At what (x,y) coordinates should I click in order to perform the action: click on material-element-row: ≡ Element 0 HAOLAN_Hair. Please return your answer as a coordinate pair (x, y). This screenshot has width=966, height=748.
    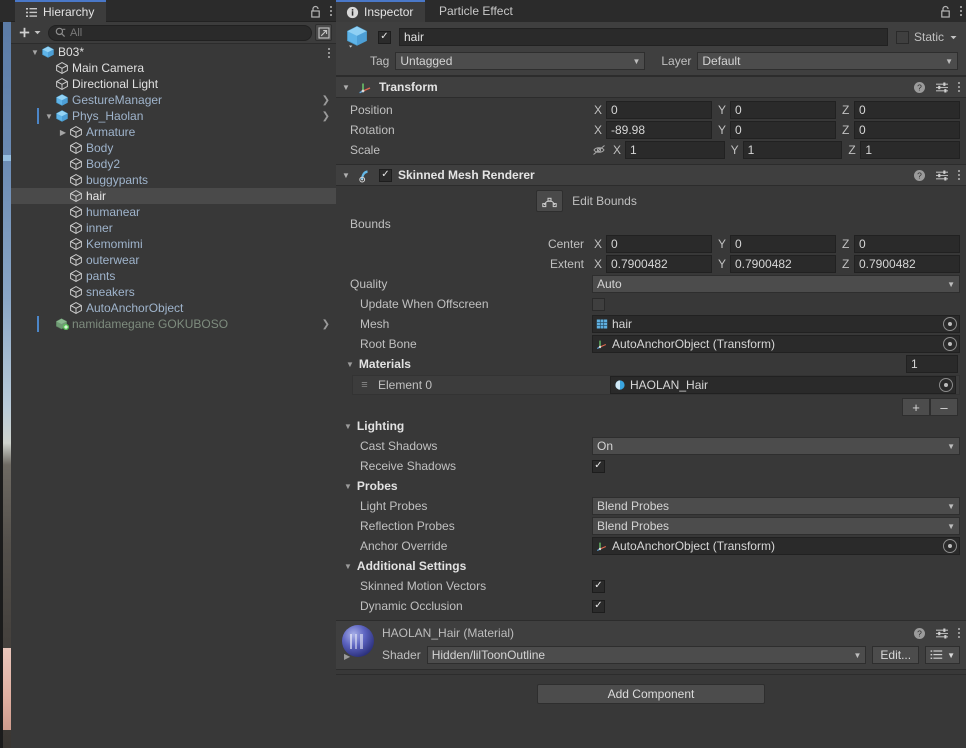
    Looking at the image, I should click on (656, 385).